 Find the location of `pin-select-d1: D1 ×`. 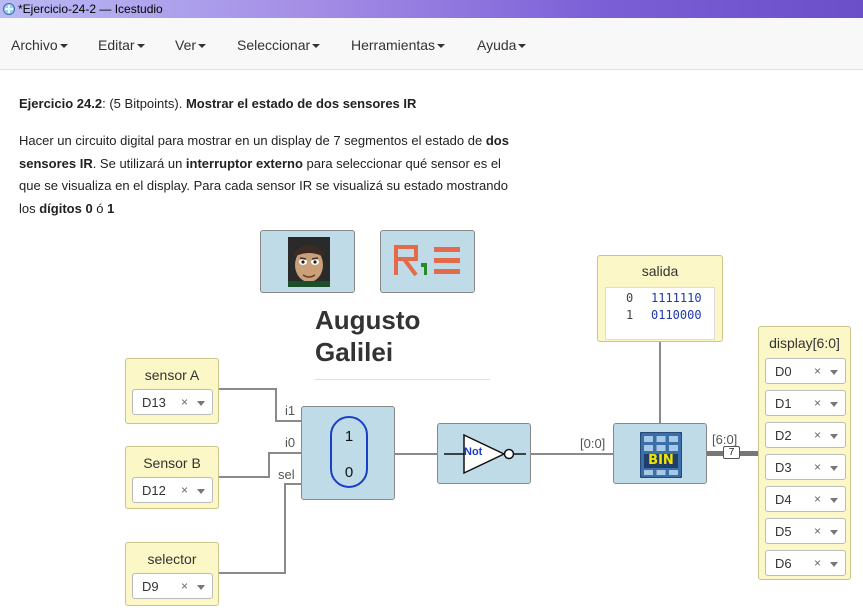

pin-select-d1: D1 × is located at coordinates (805, 403).